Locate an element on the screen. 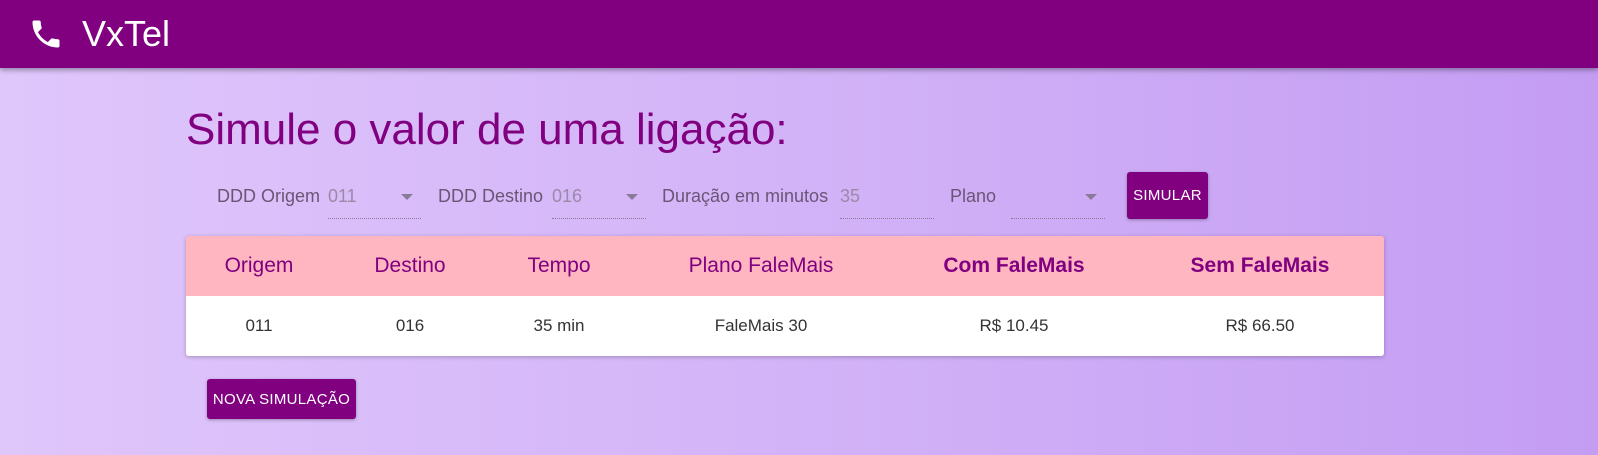 Image resolution: width=1598 pixels, height=455 pixels. plano-label: Plano is located at coordinates (973, 196).